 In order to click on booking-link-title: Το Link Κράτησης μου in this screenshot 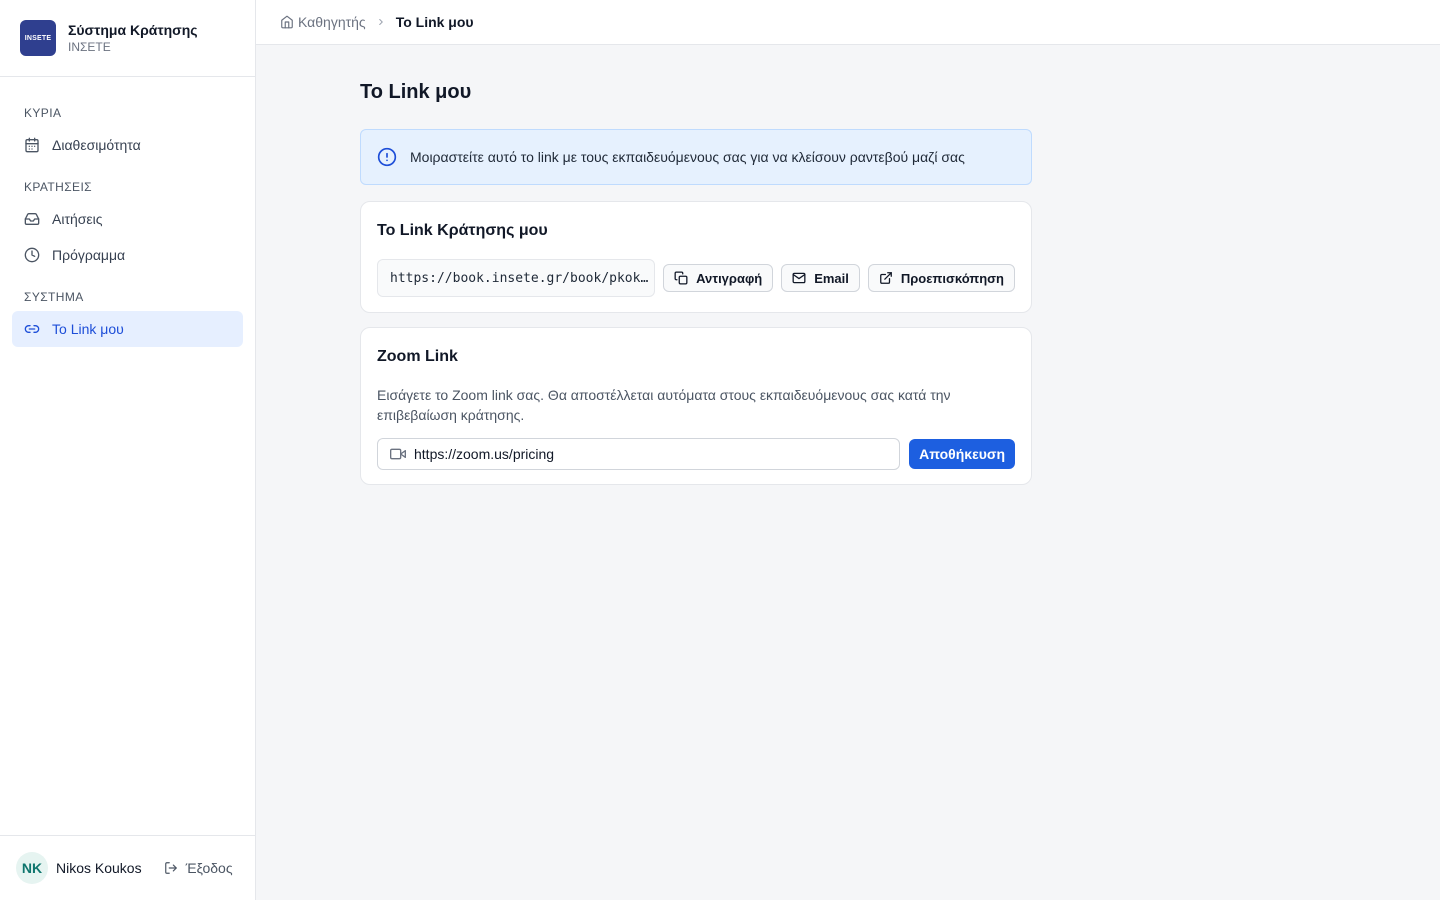, I will do `click(462, 230)`.